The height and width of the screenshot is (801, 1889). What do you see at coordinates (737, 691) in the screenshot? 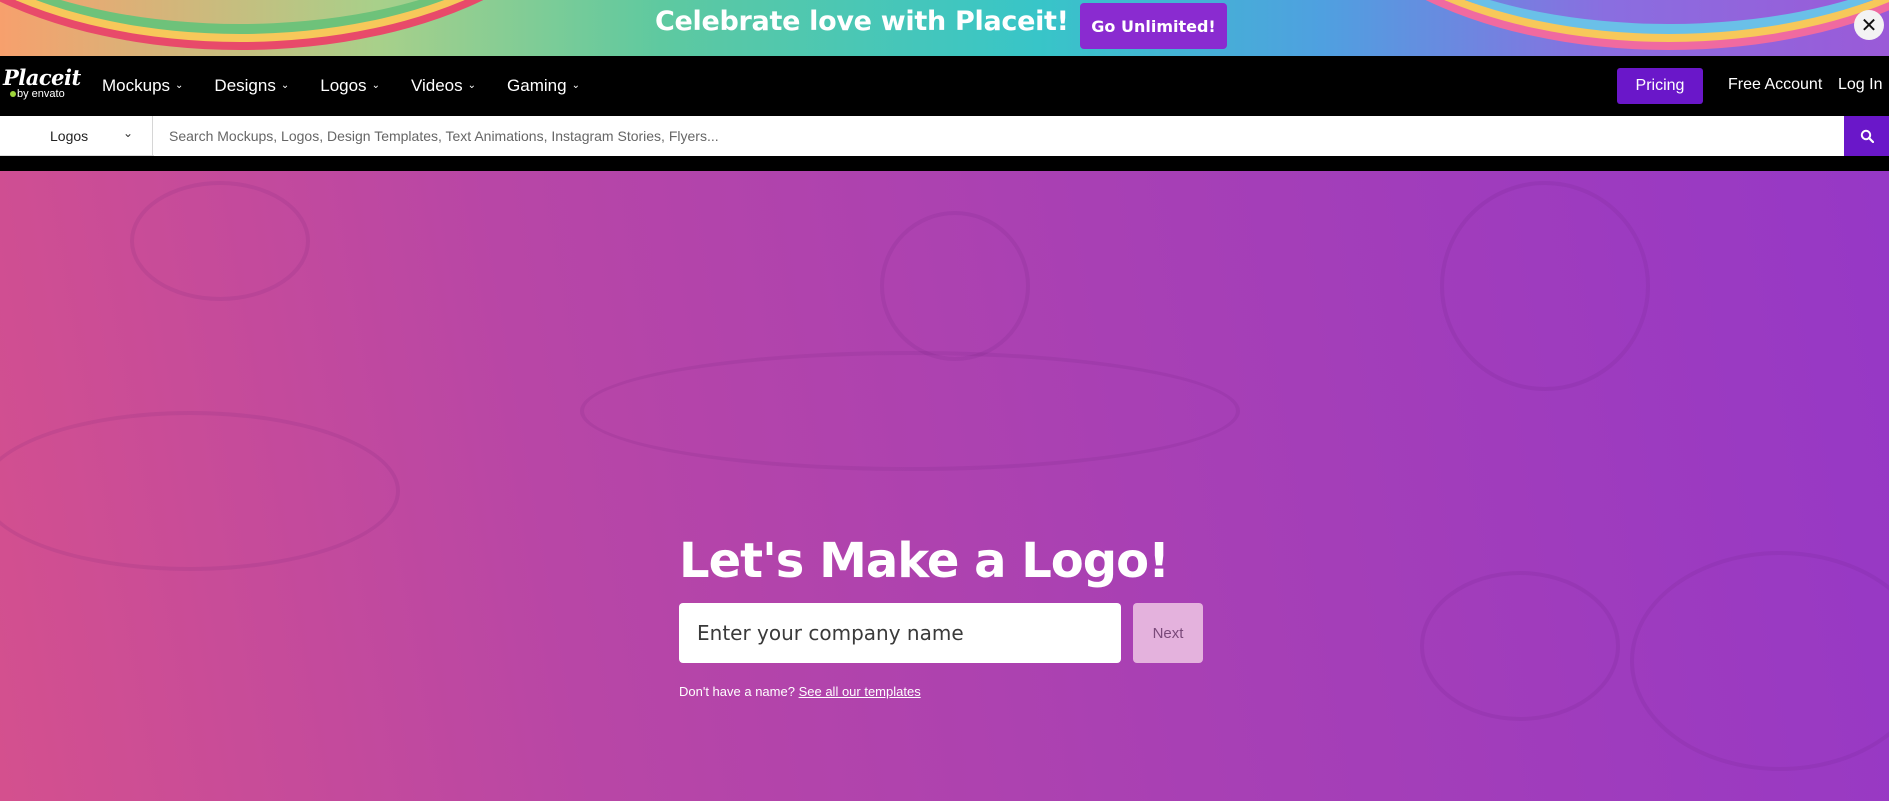
I see `hint-prompt: Don't have a name?` at bounding box center [737, 691].